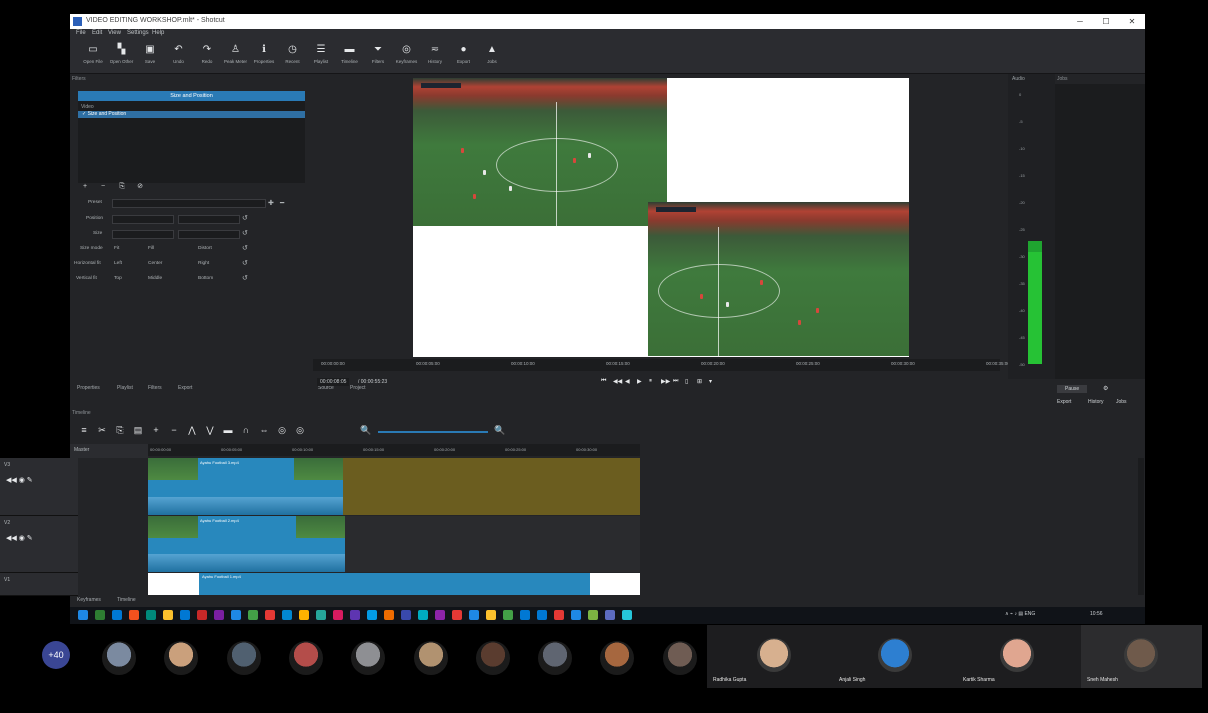 This screenshot has height=713, width=1208. Describe the element at coordinates (125, 388) in the screenshot. I see `tab-playlist: Playlist` at that location.